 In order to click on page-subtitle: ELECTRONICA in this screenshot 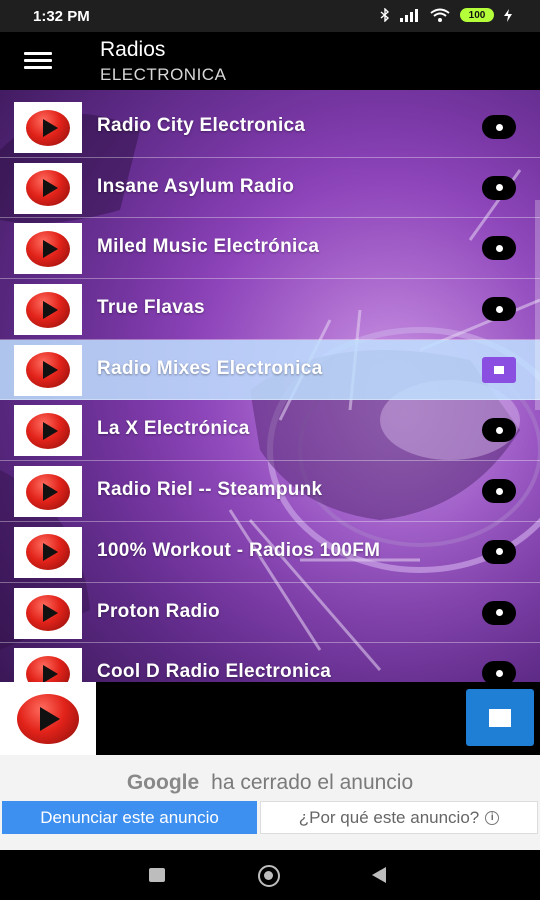, I will do `click(163, 74)`.